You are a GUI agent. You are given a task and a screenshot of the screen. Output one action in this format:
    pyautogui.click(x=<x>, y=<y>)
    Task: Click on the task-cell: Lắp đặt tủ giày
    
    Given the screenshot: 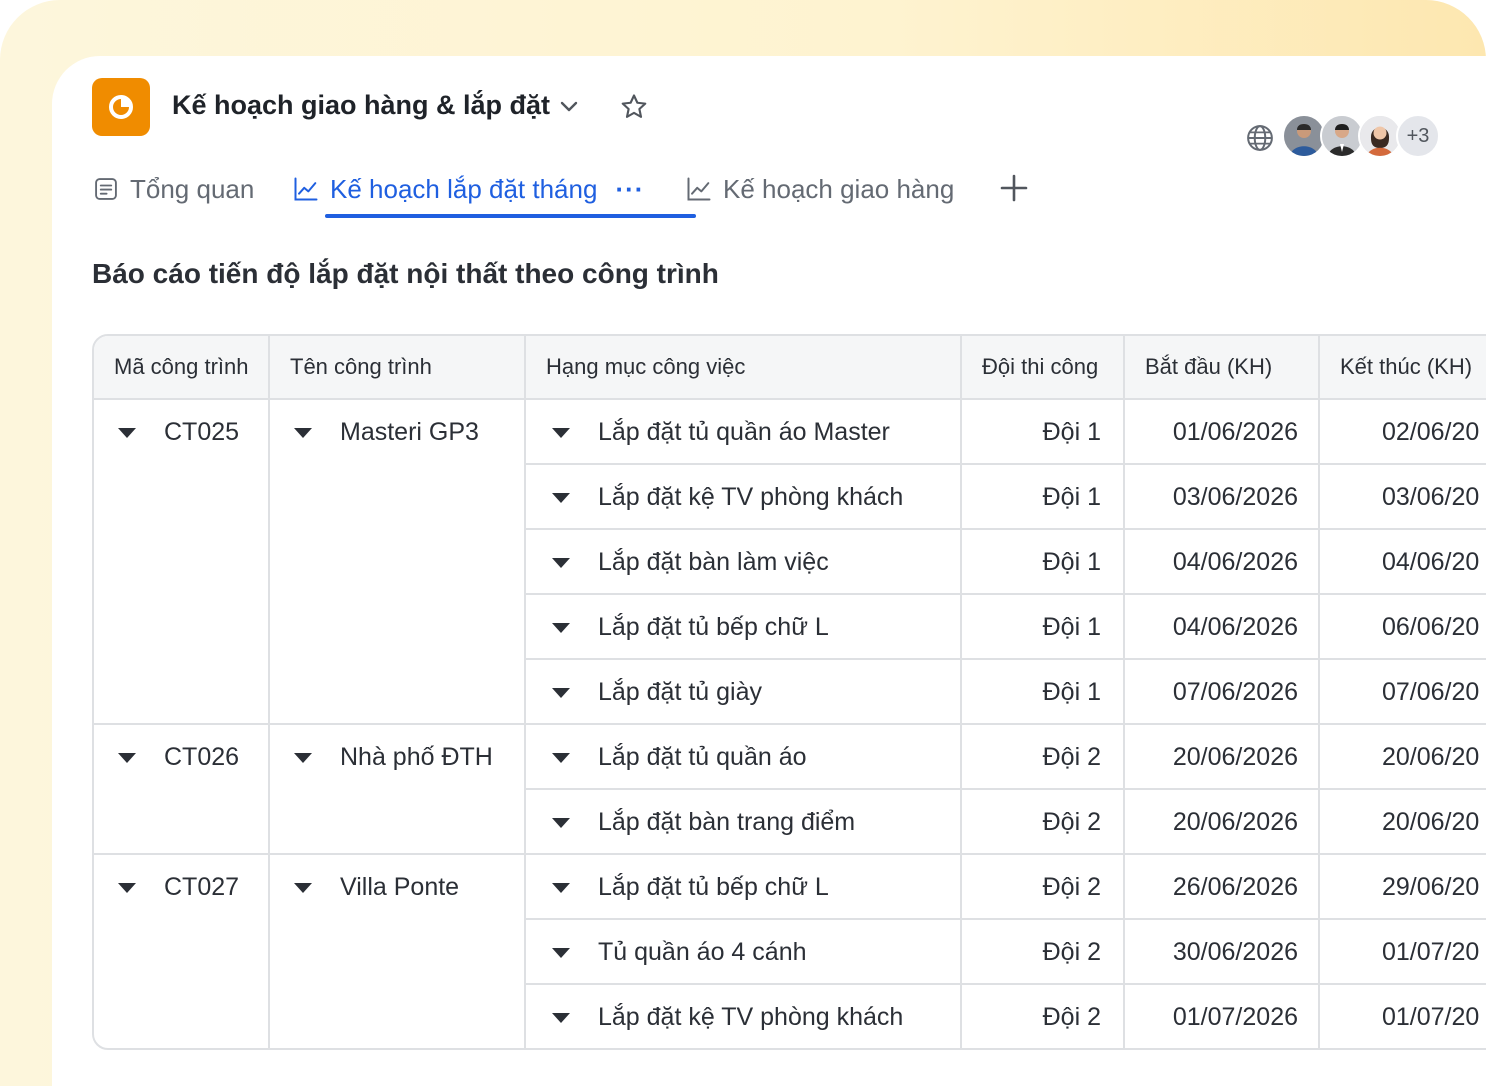 What is the action you would take?
    pyautogui.click(x=744, y=692)
    